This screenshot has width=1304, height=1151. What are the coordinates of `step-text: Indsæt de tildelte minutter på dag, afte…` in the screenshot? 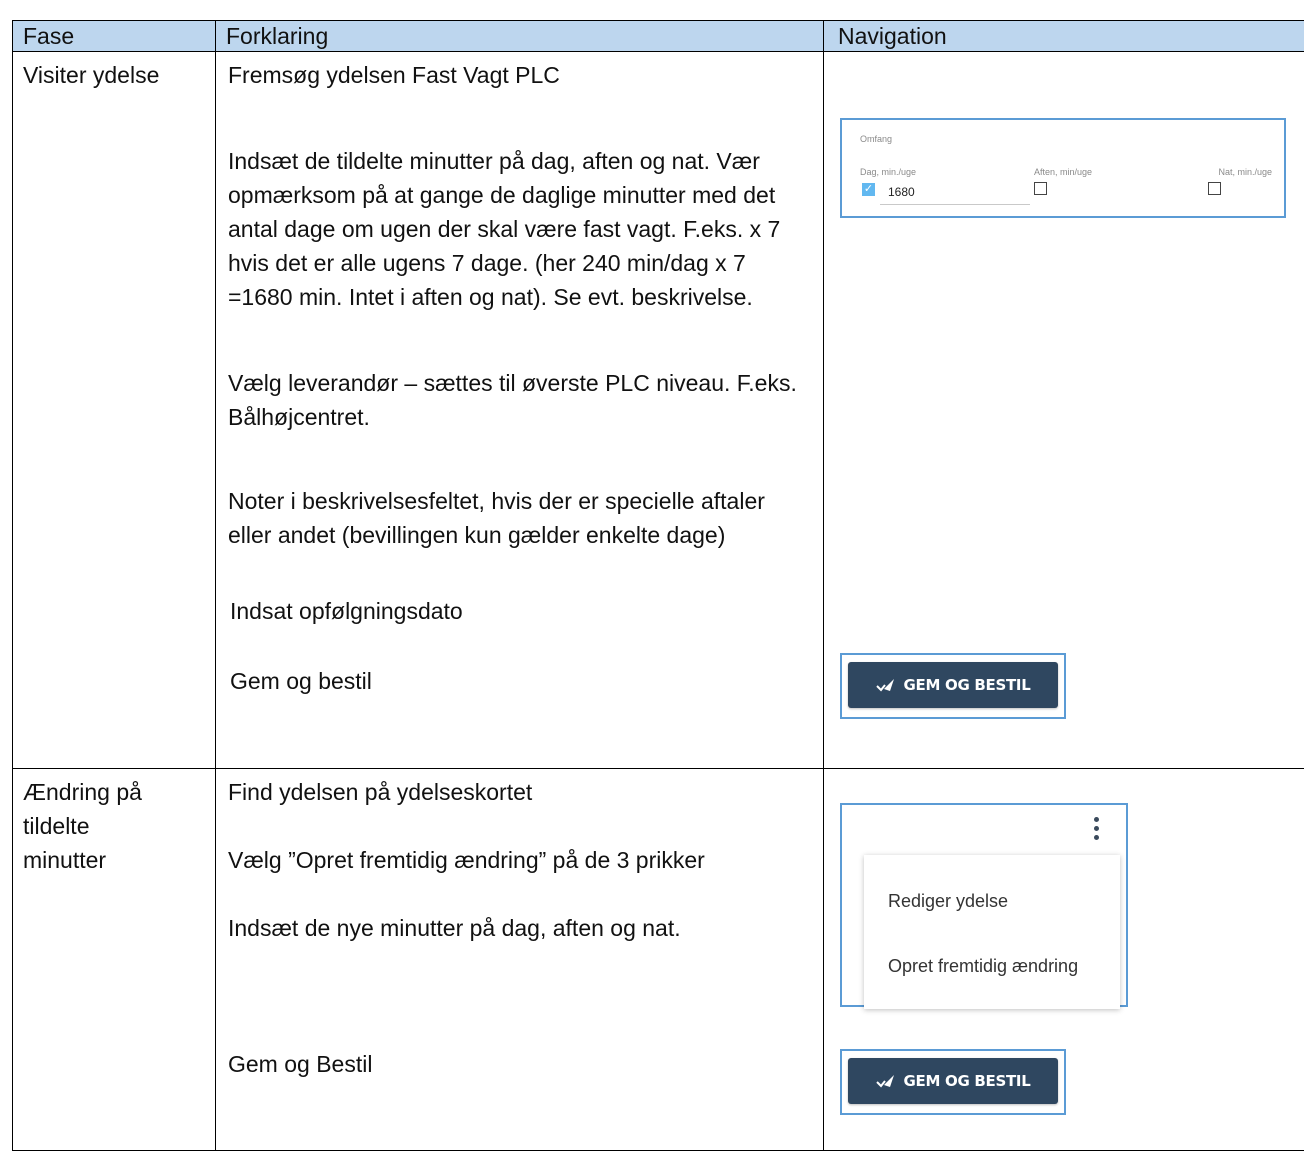 It's located at (504, 229).